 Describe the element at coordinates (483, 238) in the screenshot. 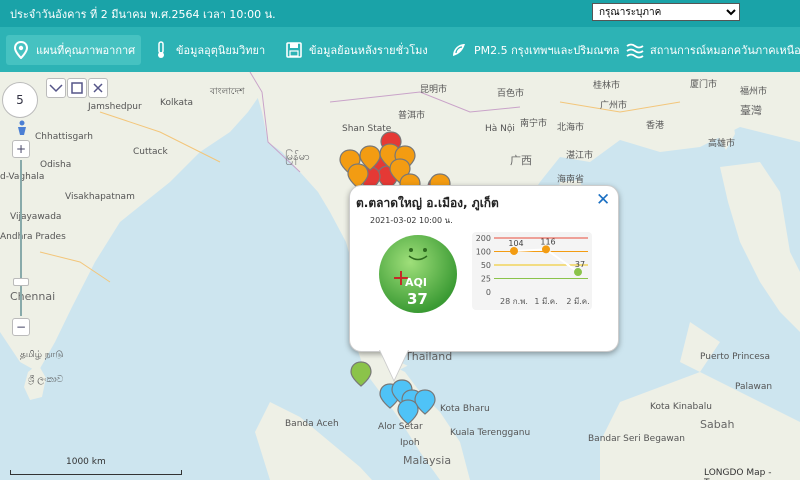

I see `y-tick-label: 200` at that location.